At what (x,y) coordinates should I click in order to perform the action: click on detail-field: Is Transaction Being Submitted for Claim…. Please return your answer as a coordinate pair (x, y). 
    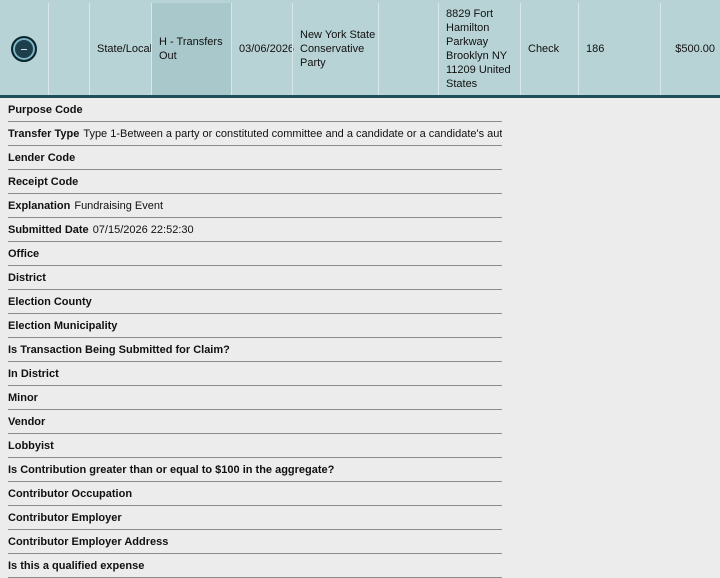
    Looking at the image, I should click on (255, 350).